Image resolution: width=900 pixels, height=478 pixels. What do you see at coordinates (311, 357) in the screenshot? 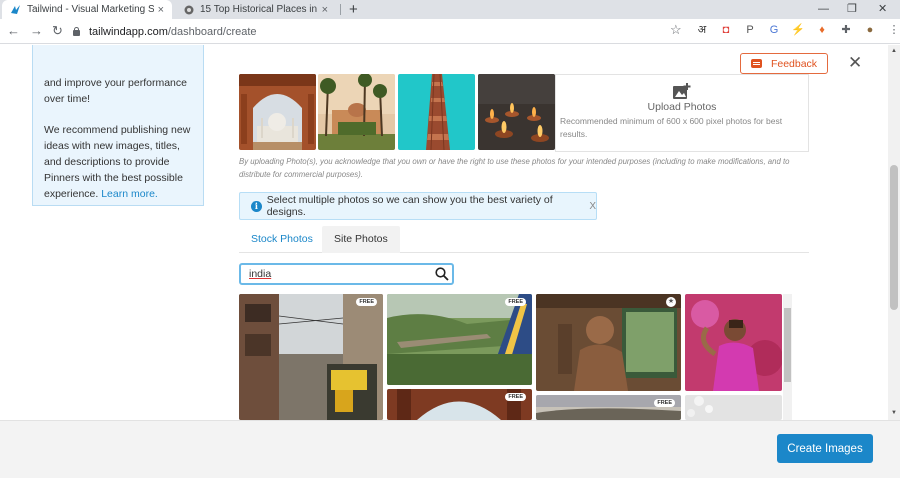
I see `result-photo-street: FREE` at bounding box center [311, 357].